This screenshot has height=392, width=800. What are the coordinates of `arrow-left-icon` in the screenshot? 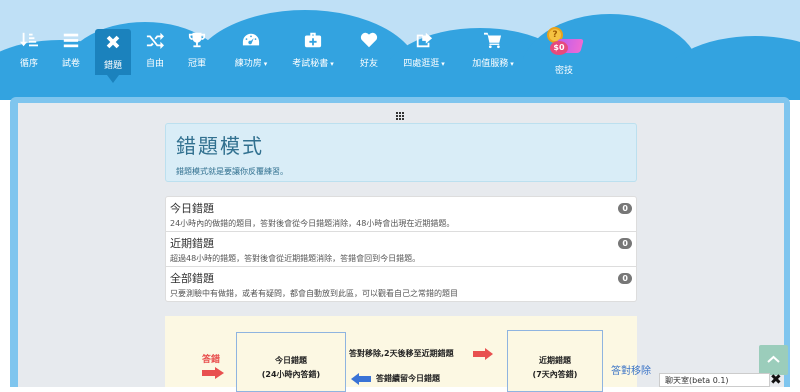 It's located at (361, 379).